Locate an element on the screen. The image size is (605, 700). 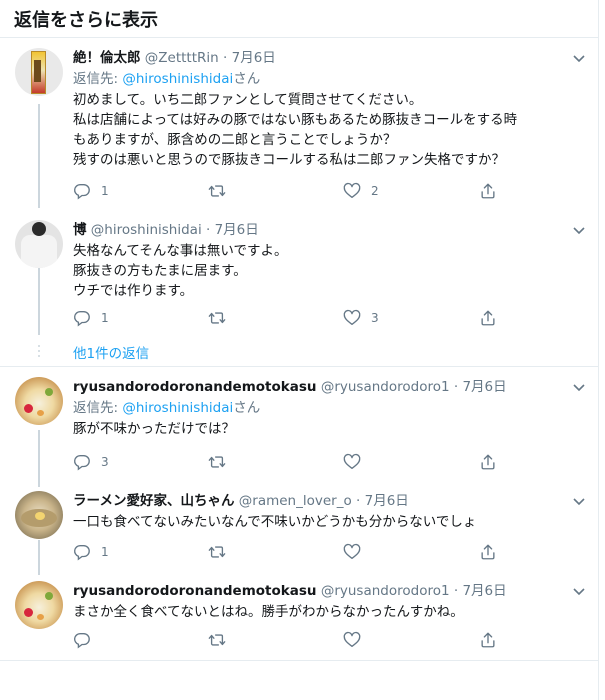
tweet-text-line: 失格なんてそんな事は無いですよ。 is located at coordinates (180, 251).